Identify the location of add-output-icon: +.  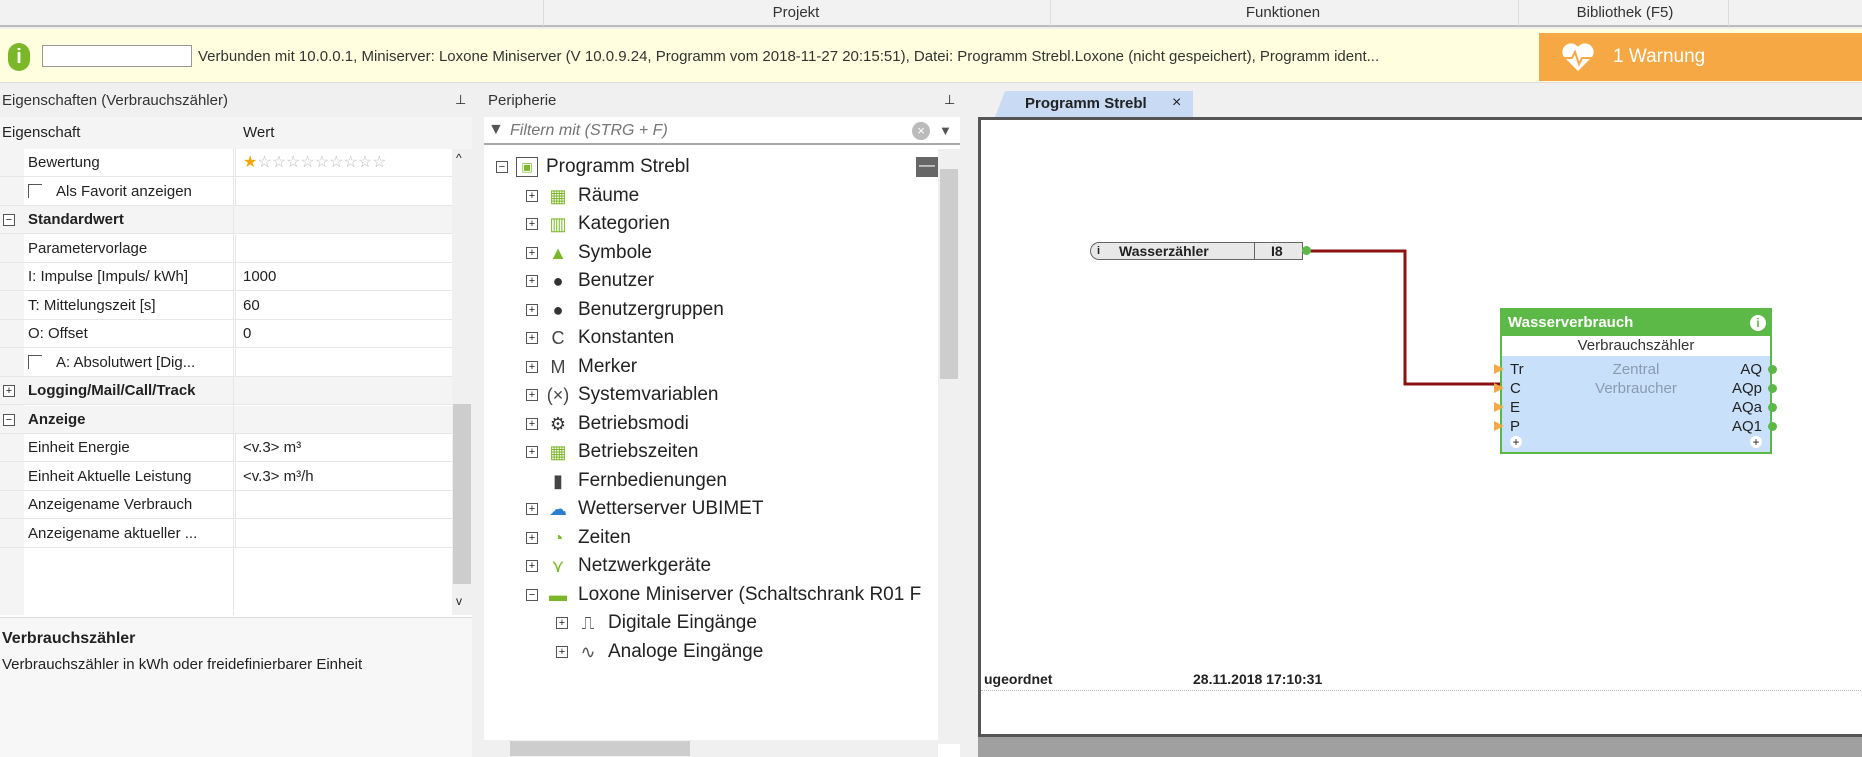
(1756, 442).